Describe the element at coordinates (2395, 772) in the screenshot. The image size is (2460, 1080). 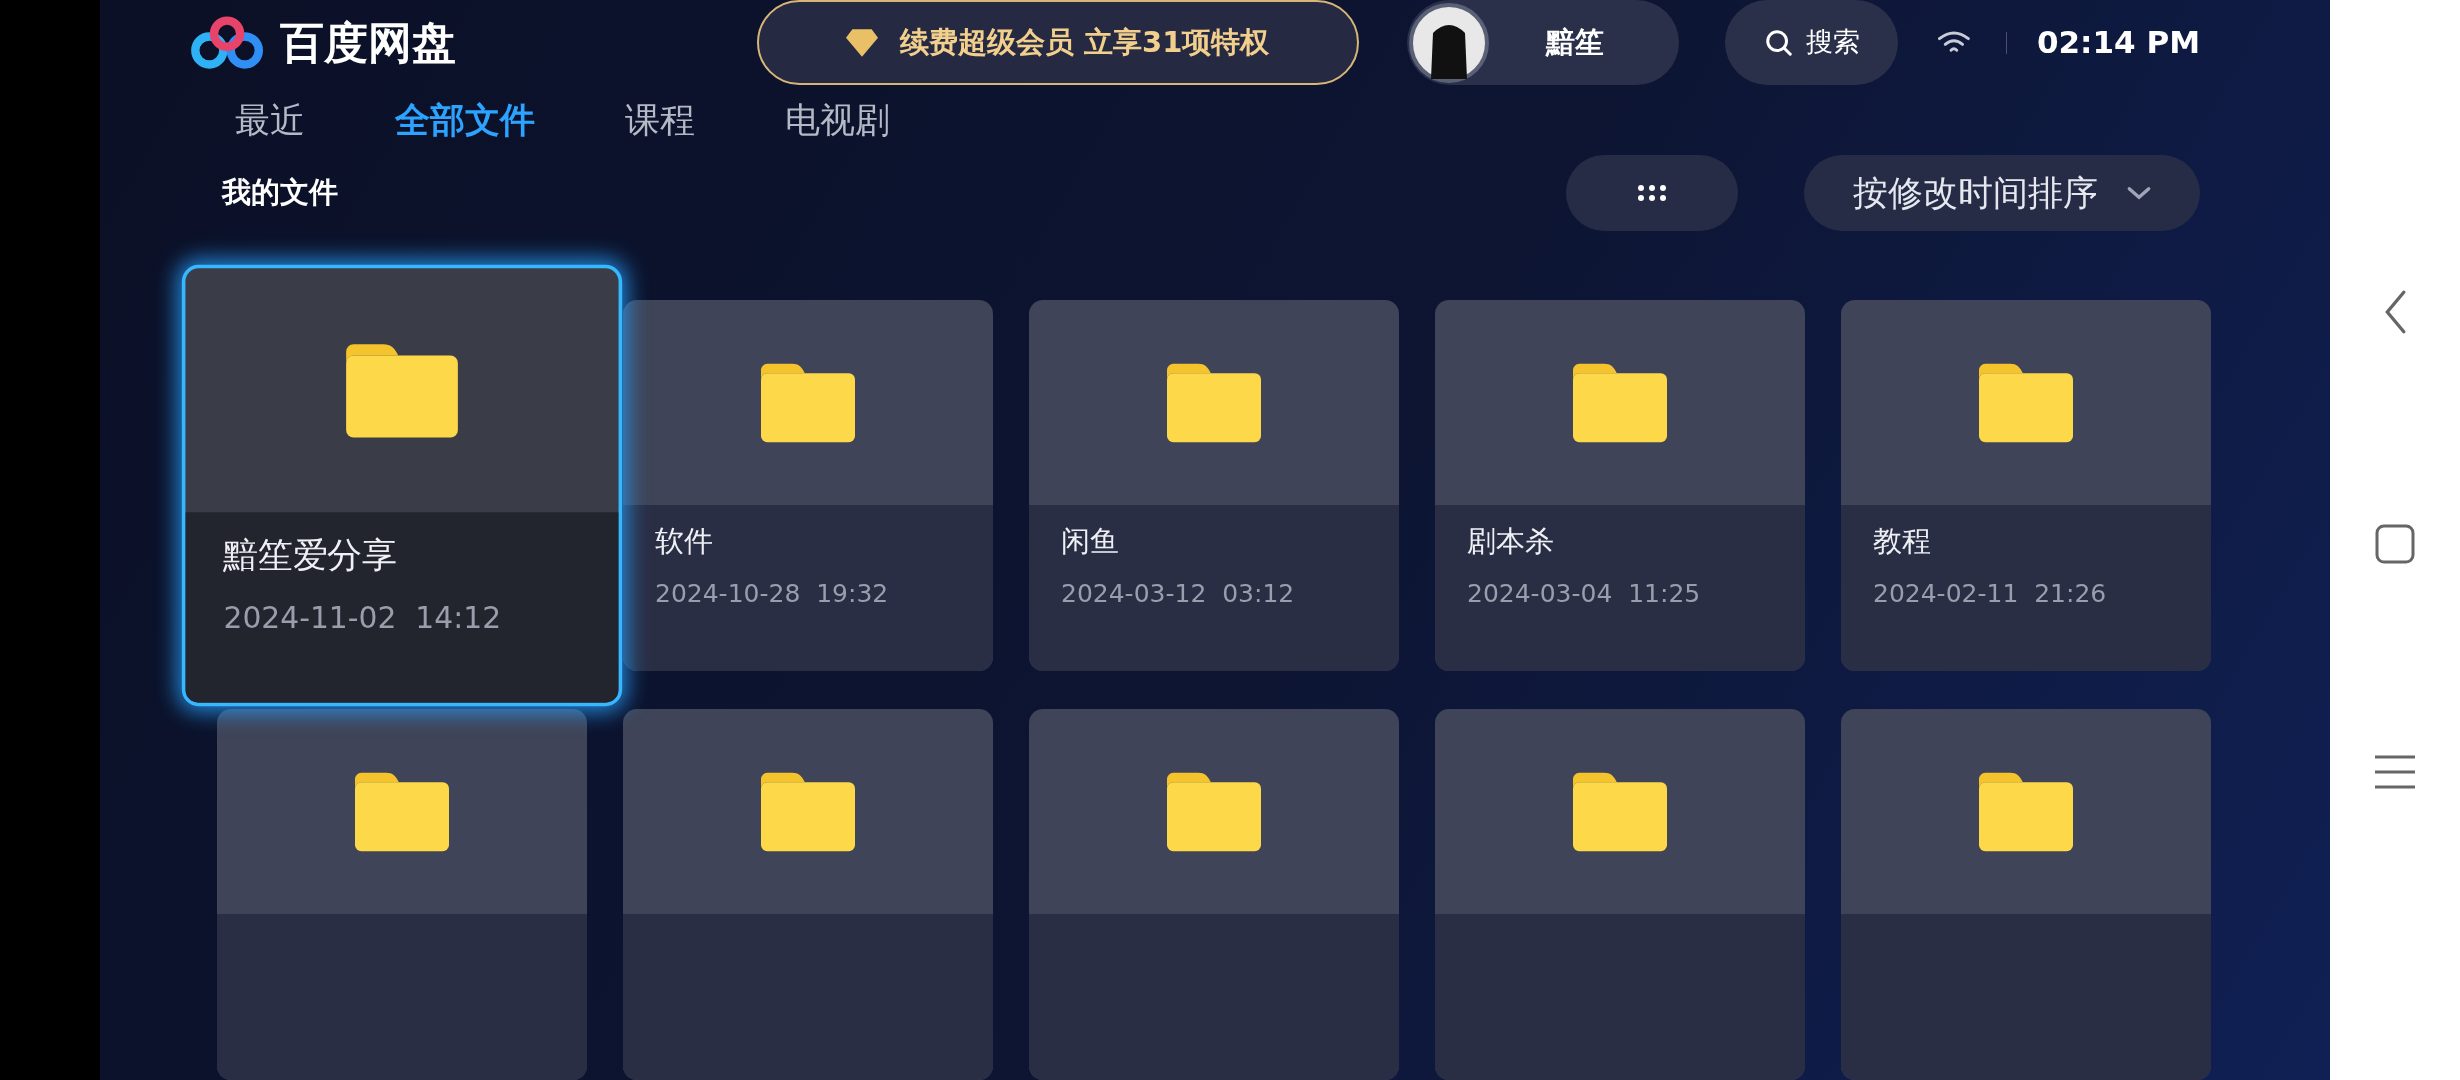
I see `menu-icon` at that location.